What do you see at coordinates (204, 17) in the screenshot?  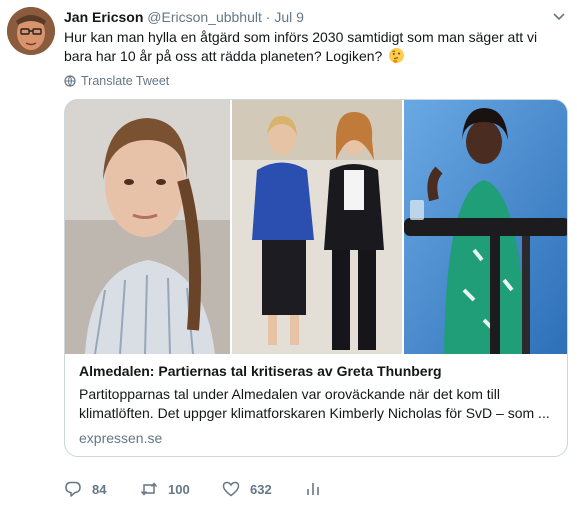 I see `author-handle: @Ericson_ubbhult` at bounding box center [204, 17].